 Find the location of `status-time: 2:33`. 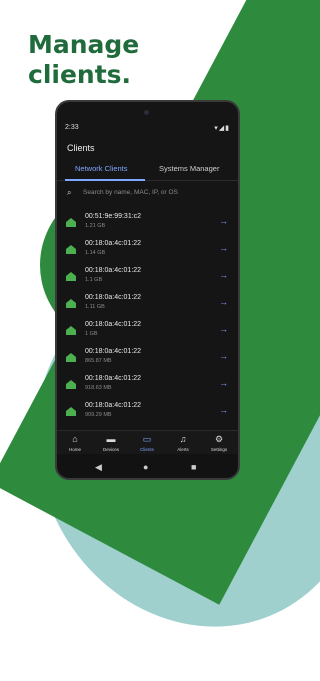

status-time: 2:33 is located at coordinates (72, 127).